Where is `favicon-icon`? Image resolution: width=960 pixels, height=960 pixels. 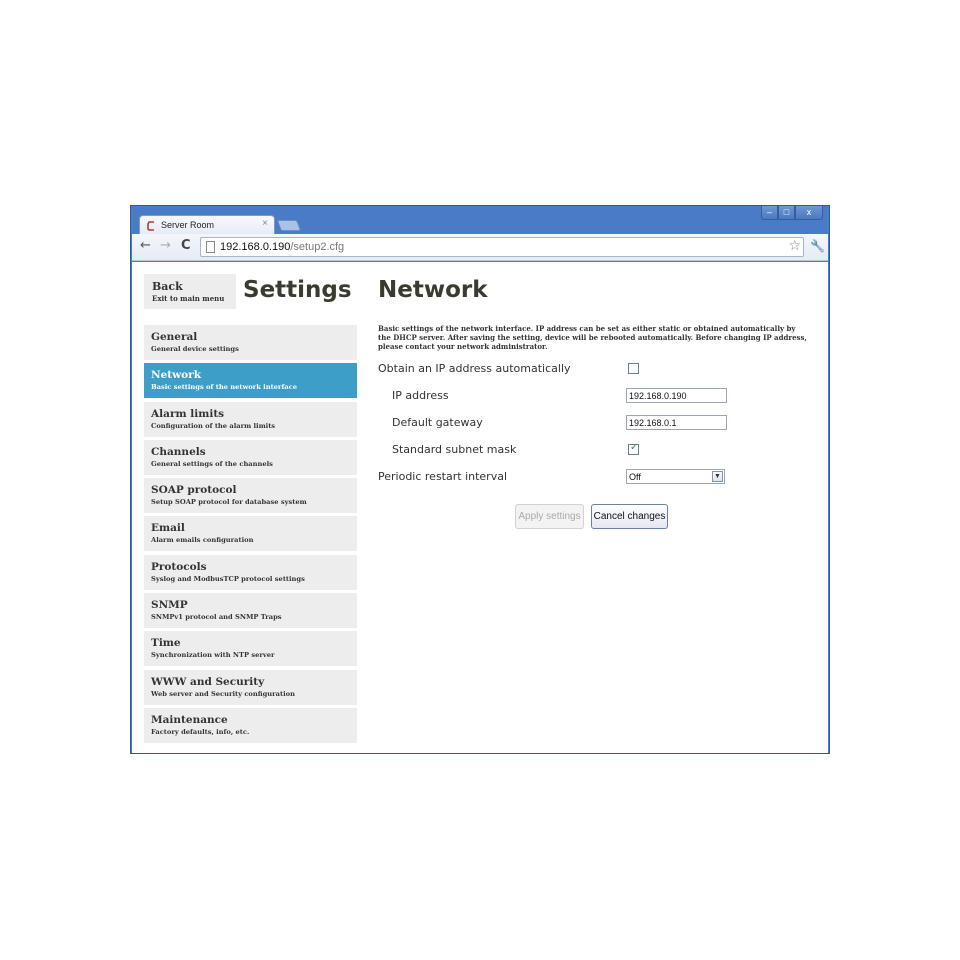 favicon-icon is located at coordinates (150, 226).